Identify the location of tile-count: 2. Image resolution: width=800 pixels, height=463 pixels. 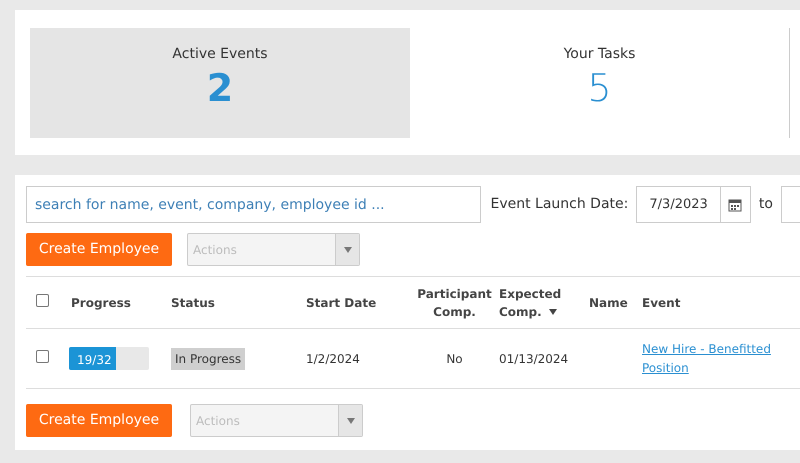
(220, 88).